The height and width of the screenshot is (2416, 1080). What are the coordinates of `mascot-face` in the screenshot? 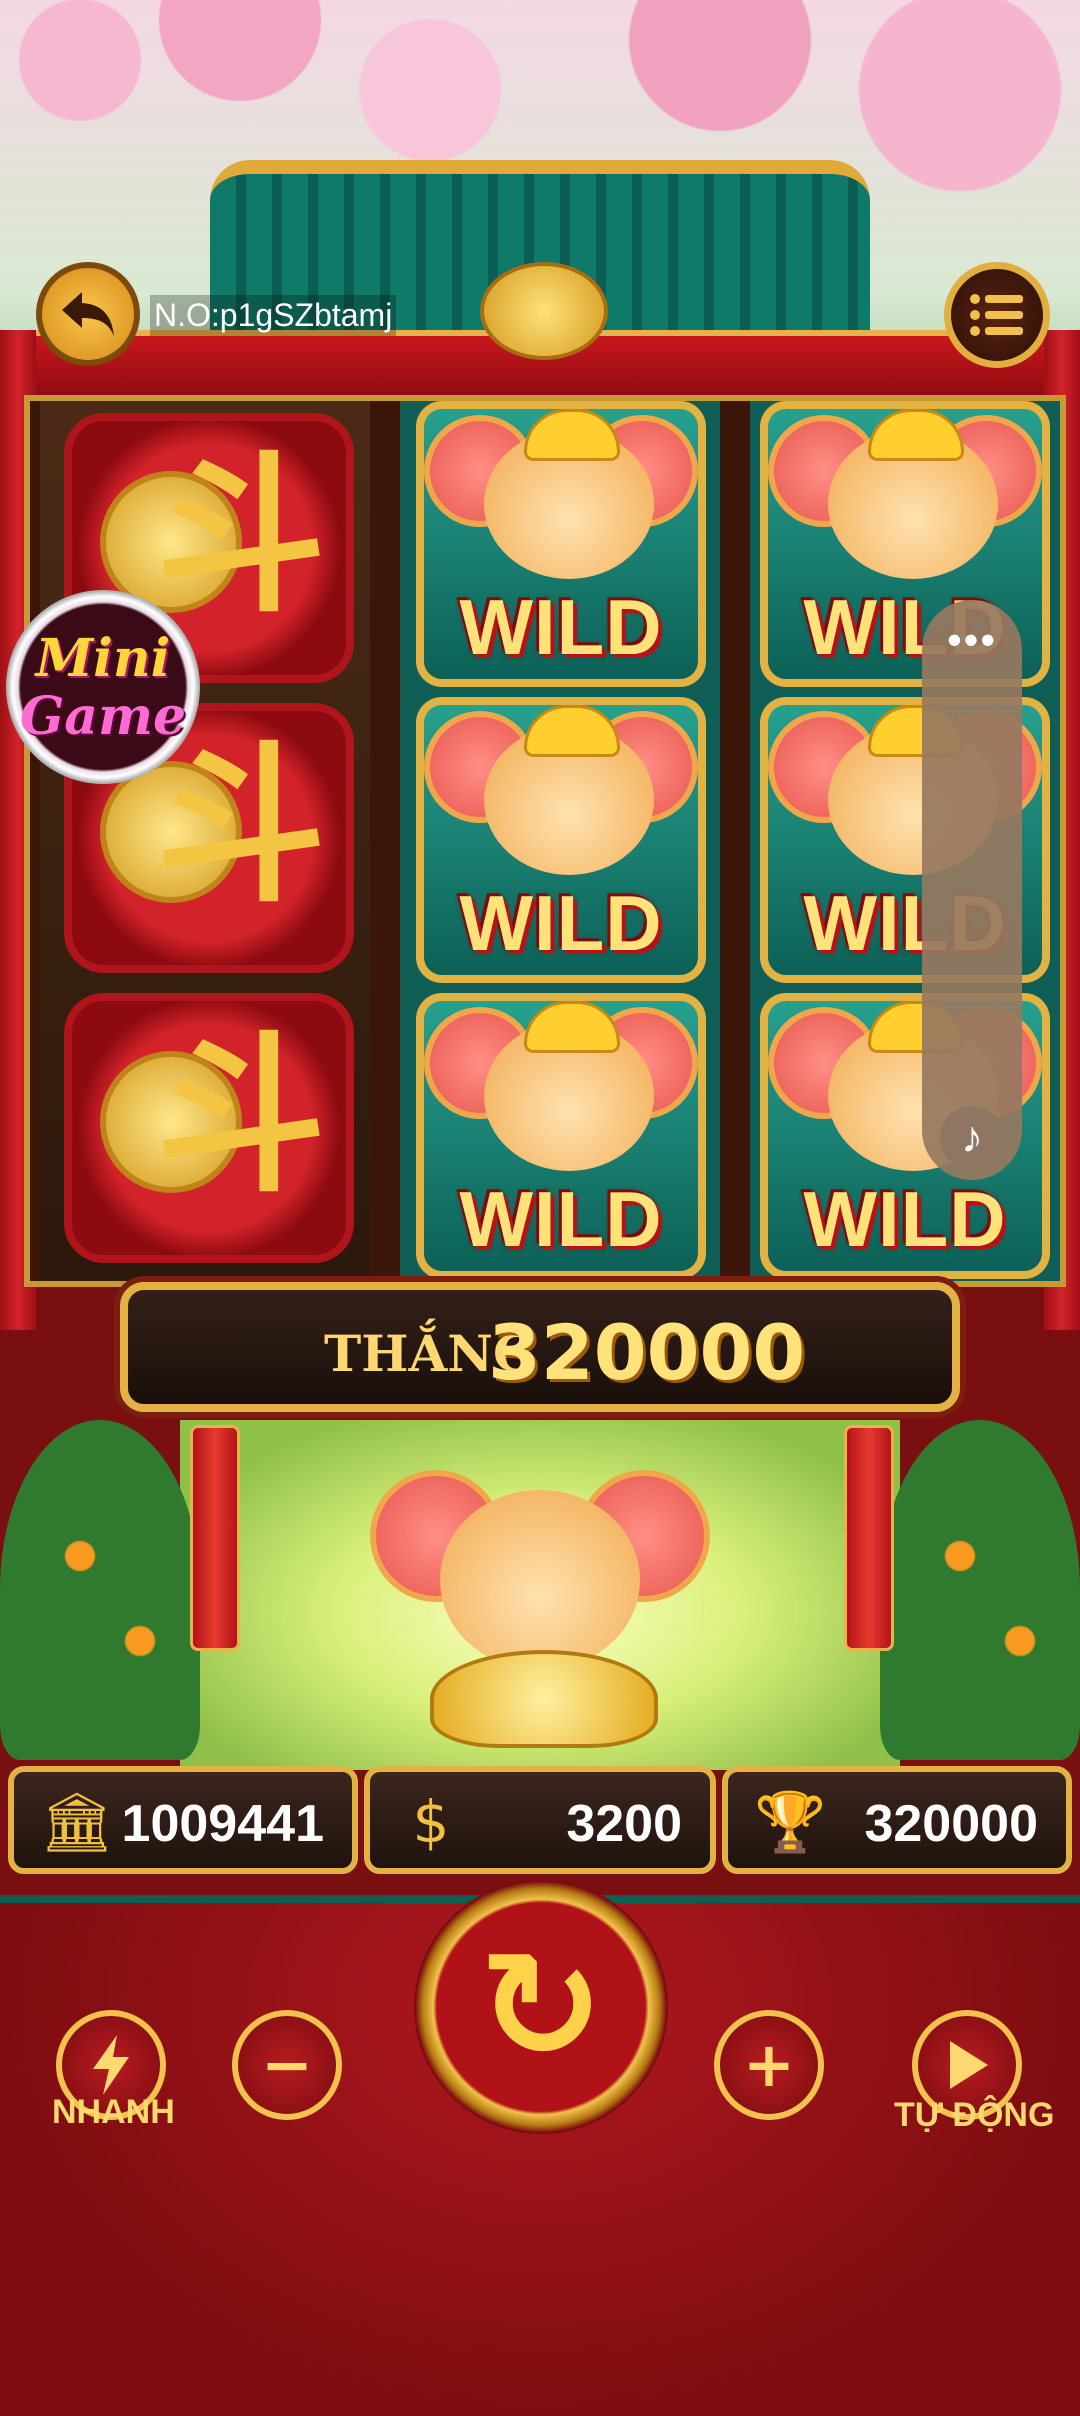 It's located at (540, 1580).